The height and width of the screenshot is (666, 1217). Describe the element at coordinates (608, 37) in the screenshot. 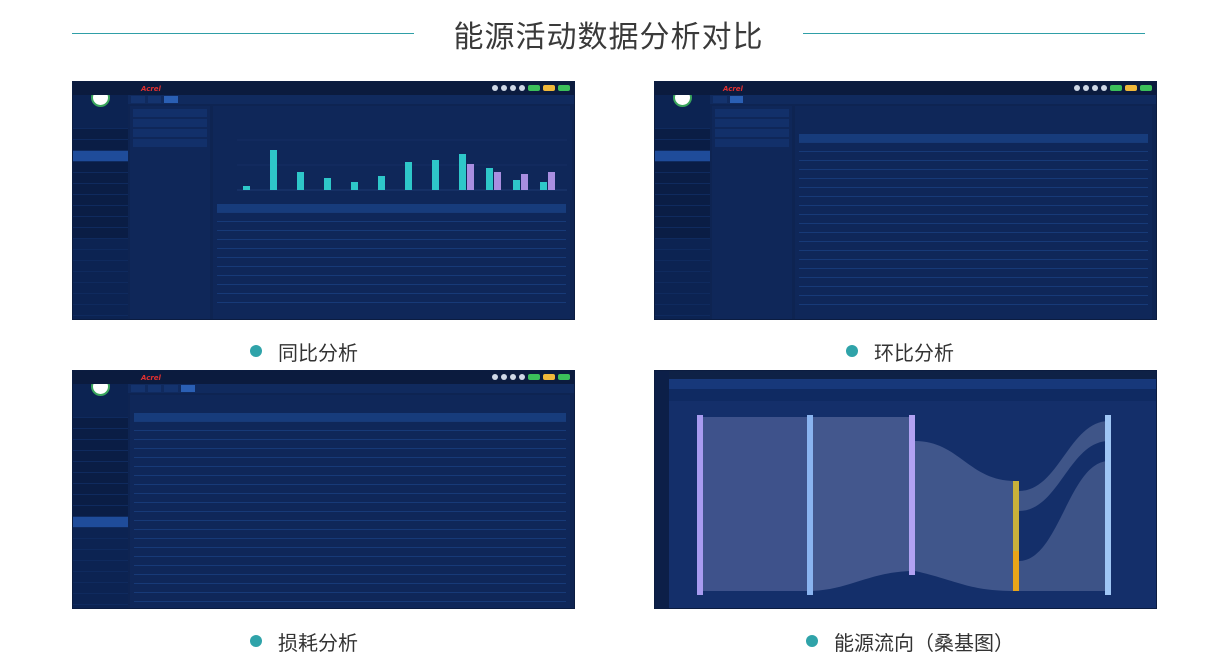

I see `page-title: 能源活动数据分析对比` at that location.